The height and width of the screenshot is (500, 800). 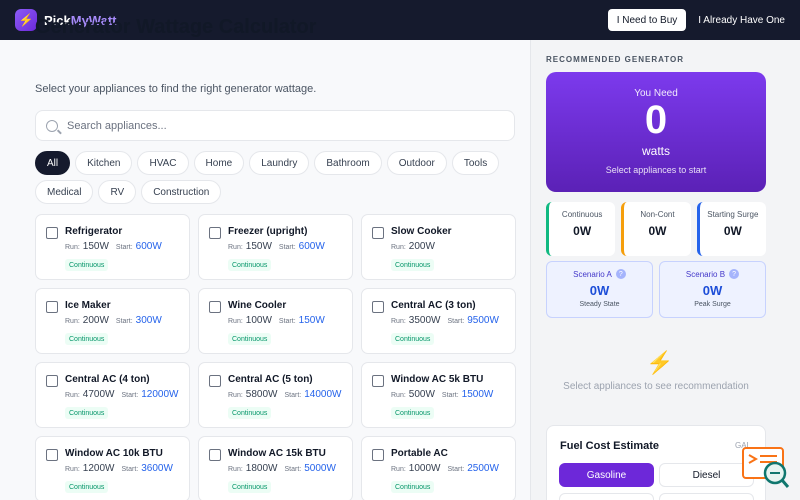 What do you see at coordinates (599, 289) in the screenshot?
I see `scenario-a-card: Scenario A? 0W Steady State` at bounding box center [599, 289].